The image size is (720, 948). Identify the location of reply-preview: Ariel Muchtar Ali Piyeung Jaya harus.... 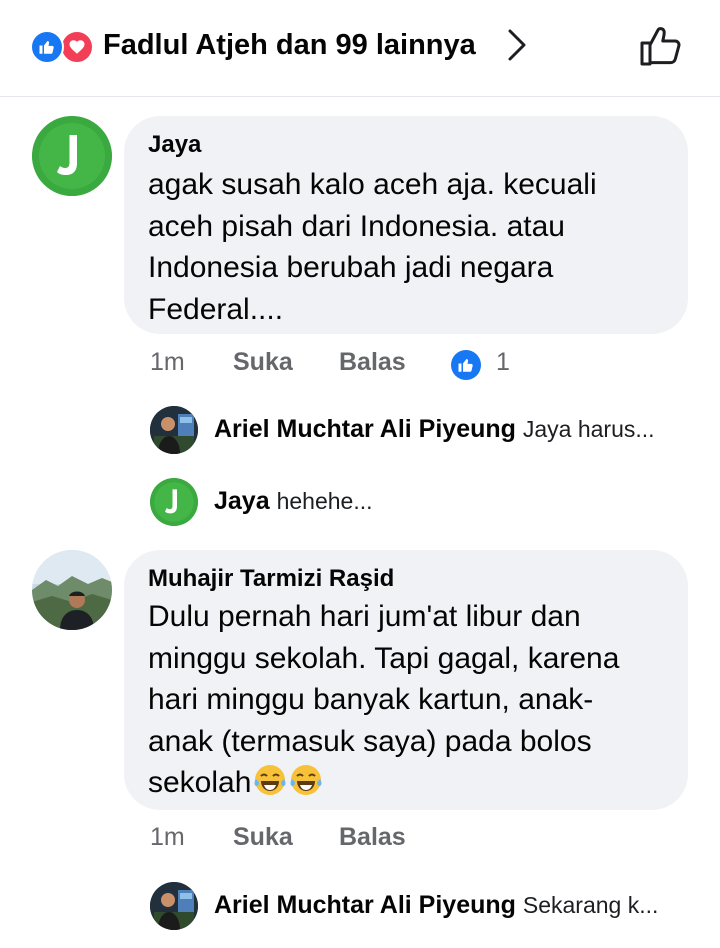
(420, 431).